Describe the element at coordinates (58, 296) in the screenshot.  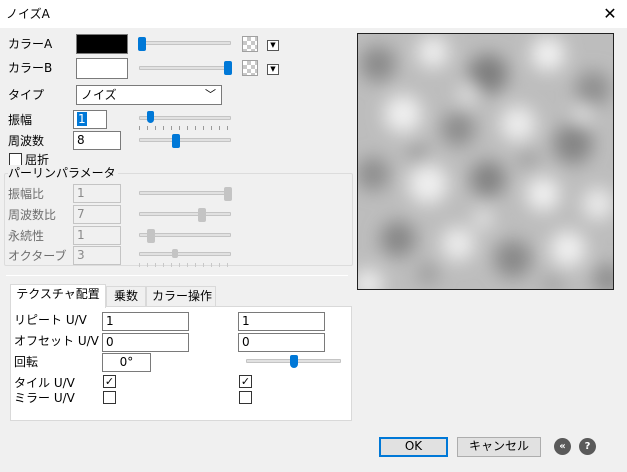
I see `tab-texture-placement: テクスチャ配置` at that location.